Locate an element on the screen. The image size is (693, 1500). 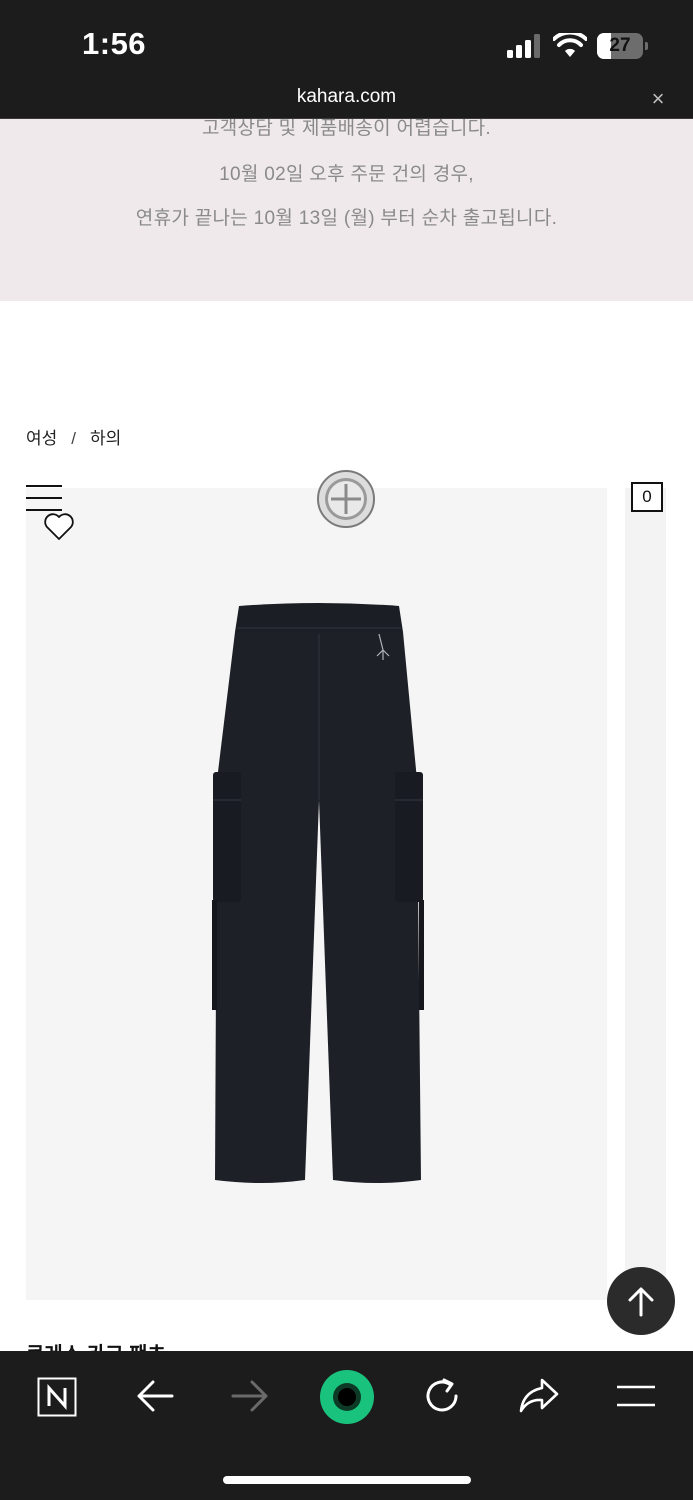
notice-line: 10월 02일 오후 주문 건의 경우, is located at coordinates (346, 174).